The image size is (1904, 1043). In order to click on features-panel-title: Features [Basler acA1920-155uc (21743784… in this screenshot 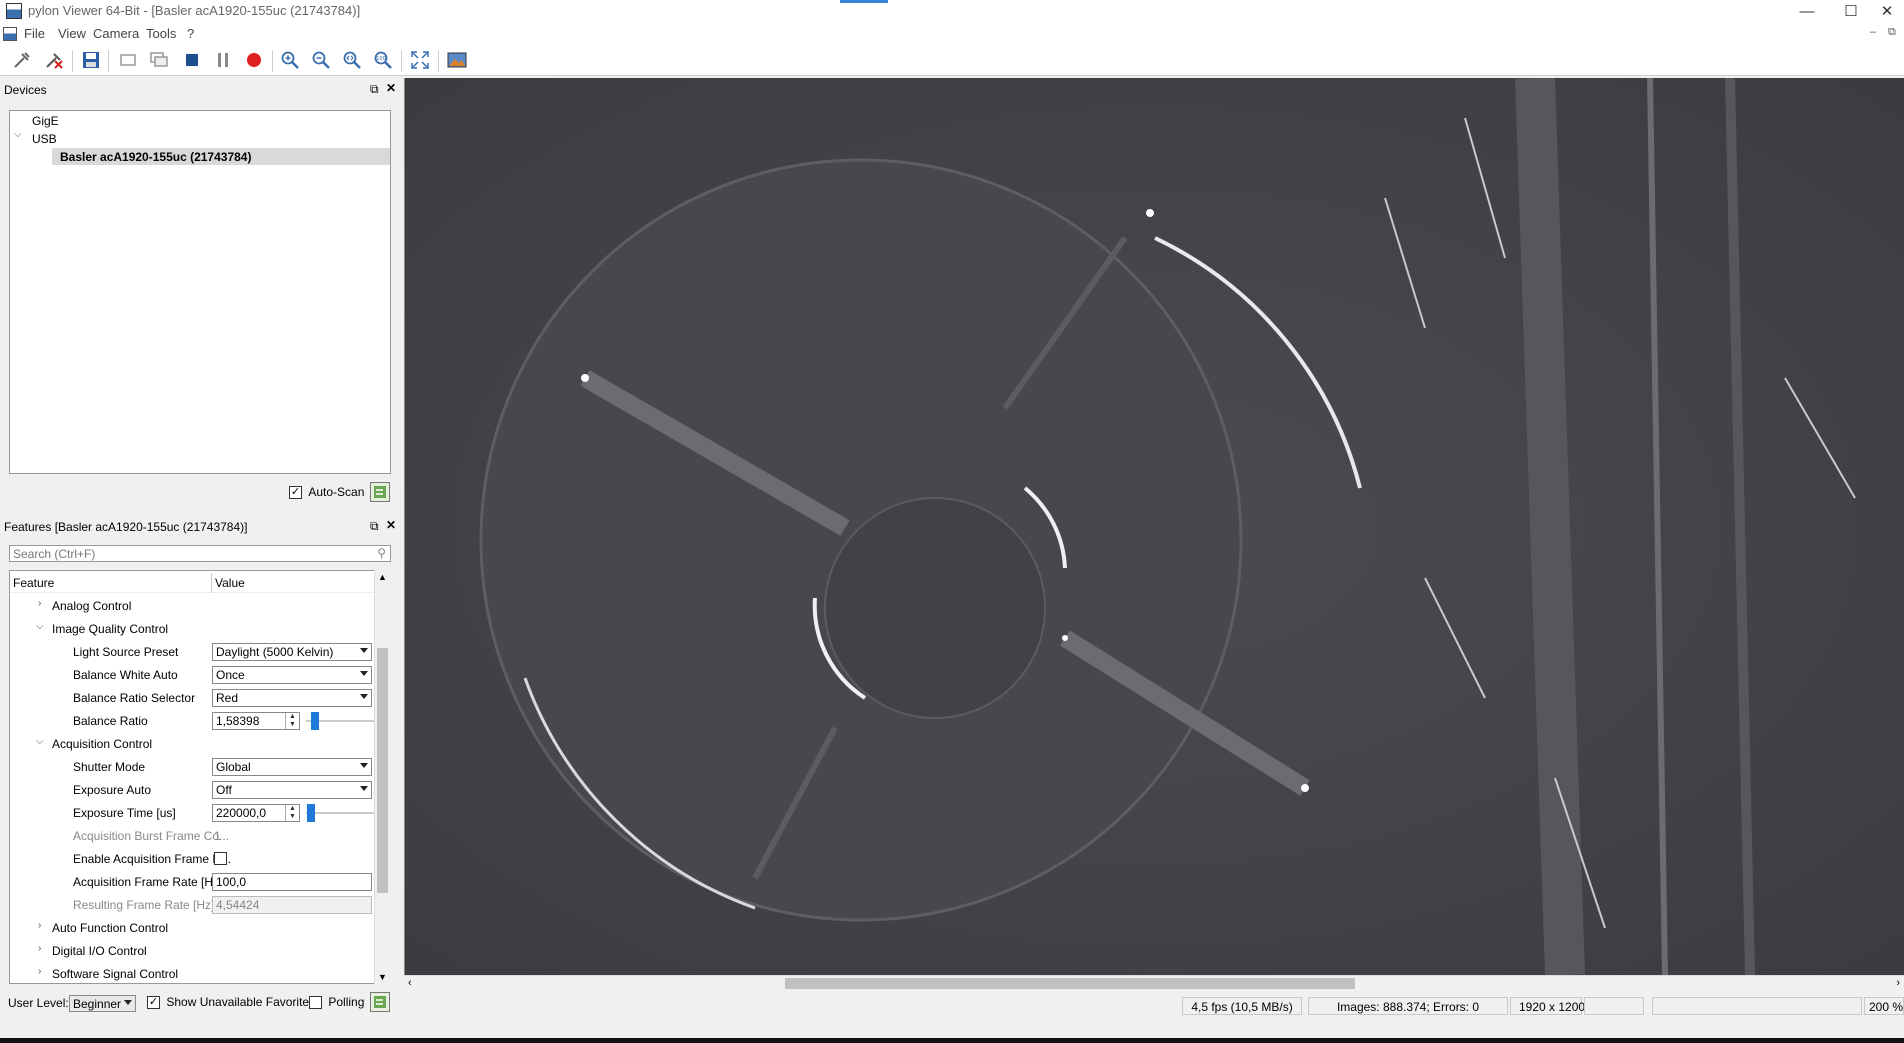, I will do `click(126, 527)`.